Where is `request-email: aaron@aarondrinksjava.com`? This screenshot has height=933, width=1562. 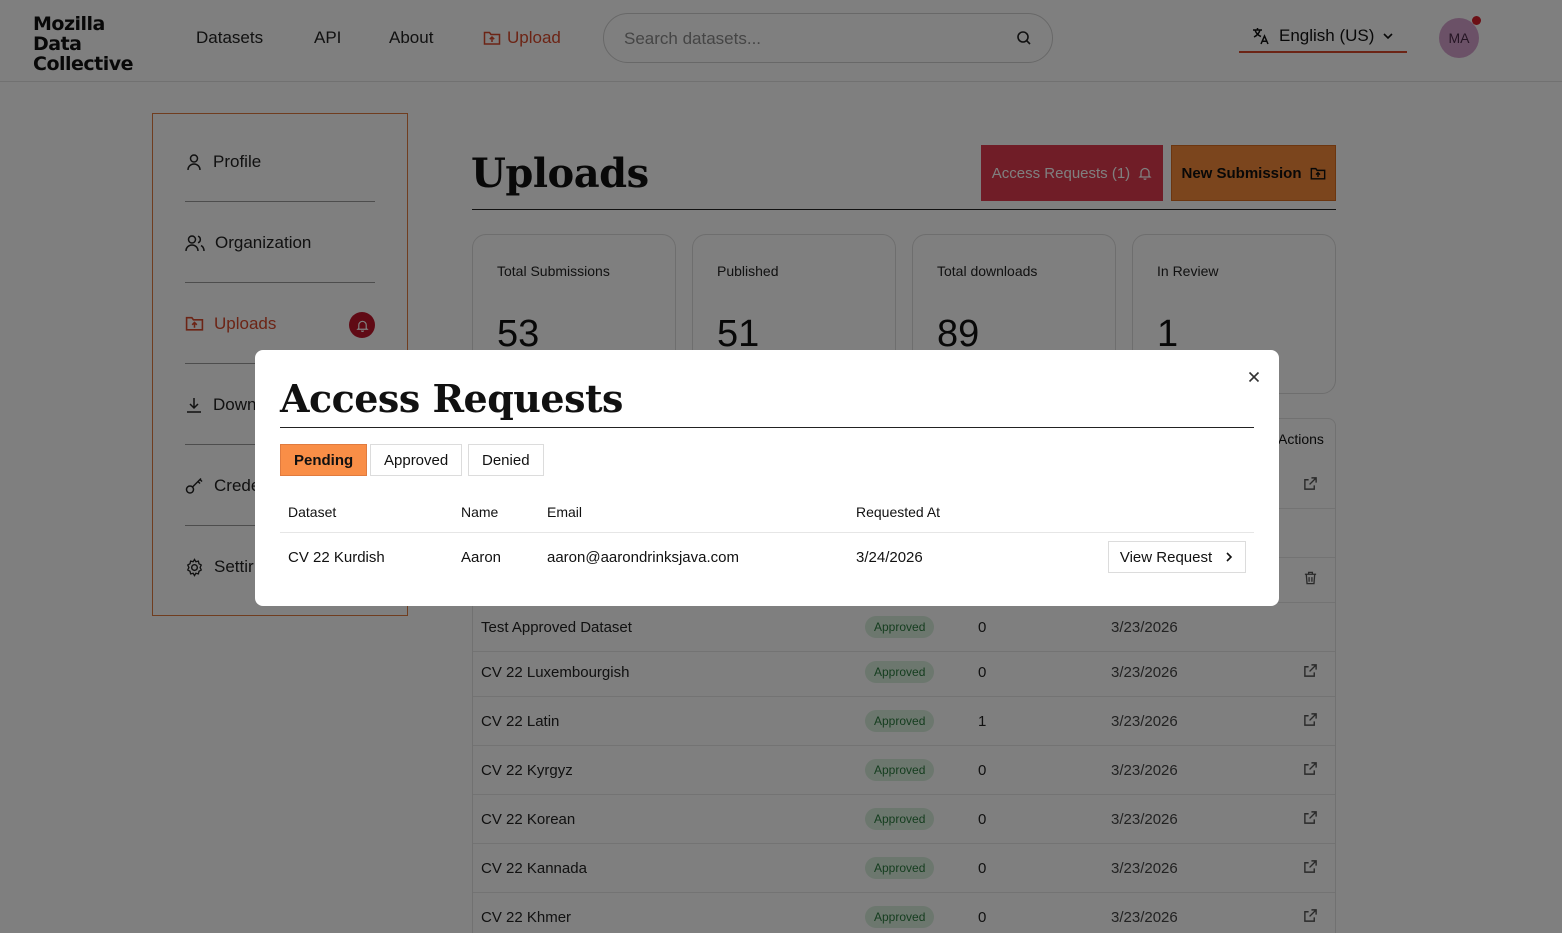 request-email: aaron@aarondrinksjava.com is located at coordinates (643, 557).